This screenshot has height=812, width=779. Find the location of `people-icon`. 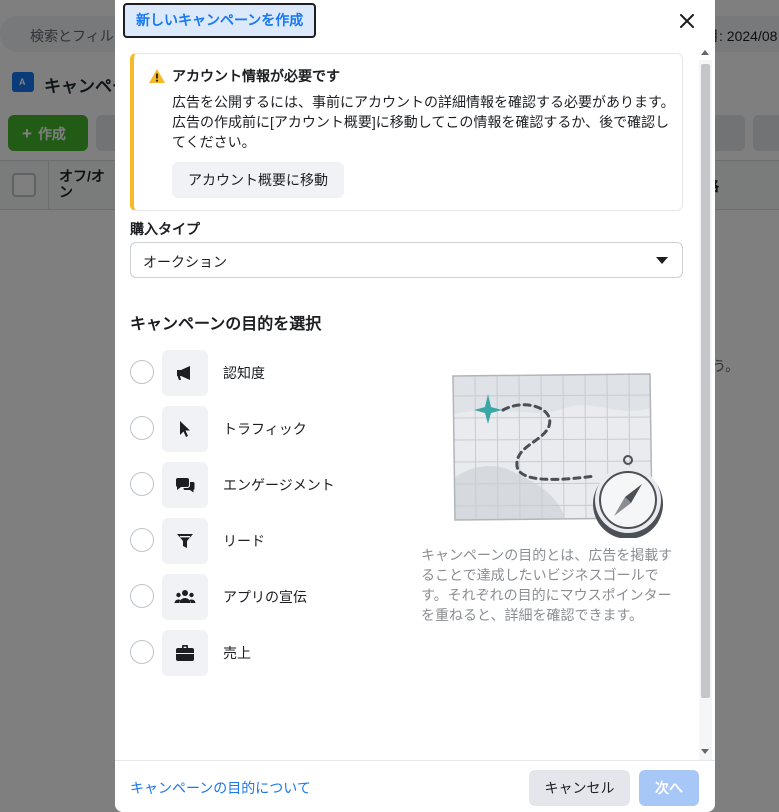

people-icon is located at coordinates (185, 597).